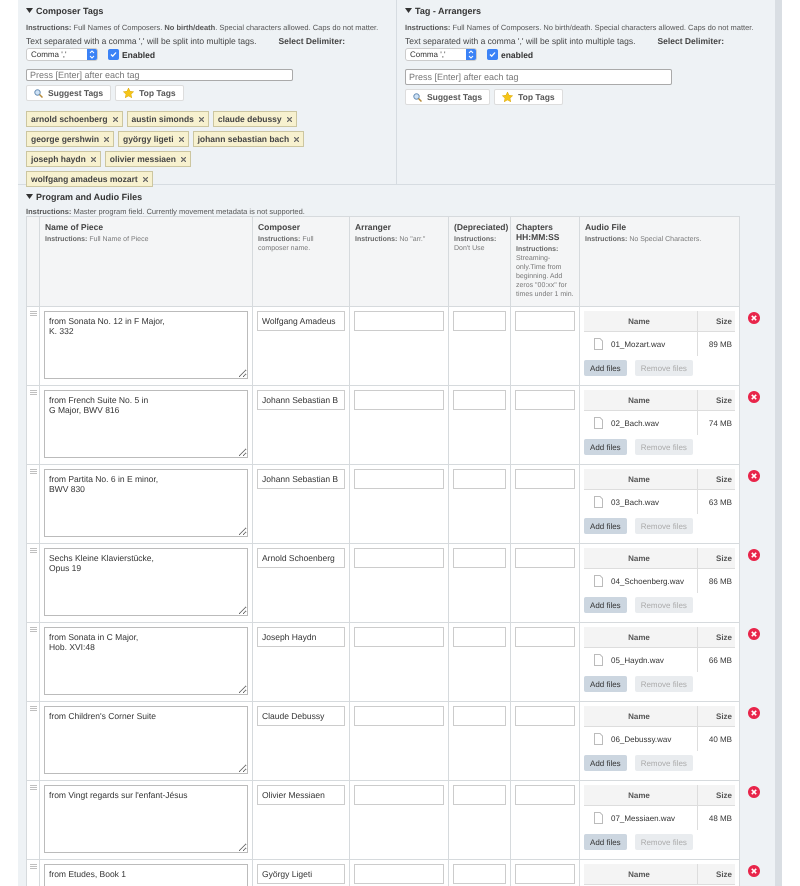  I want to click on tag-chip: wolfgang amadeus mozart, so click(89, 179).